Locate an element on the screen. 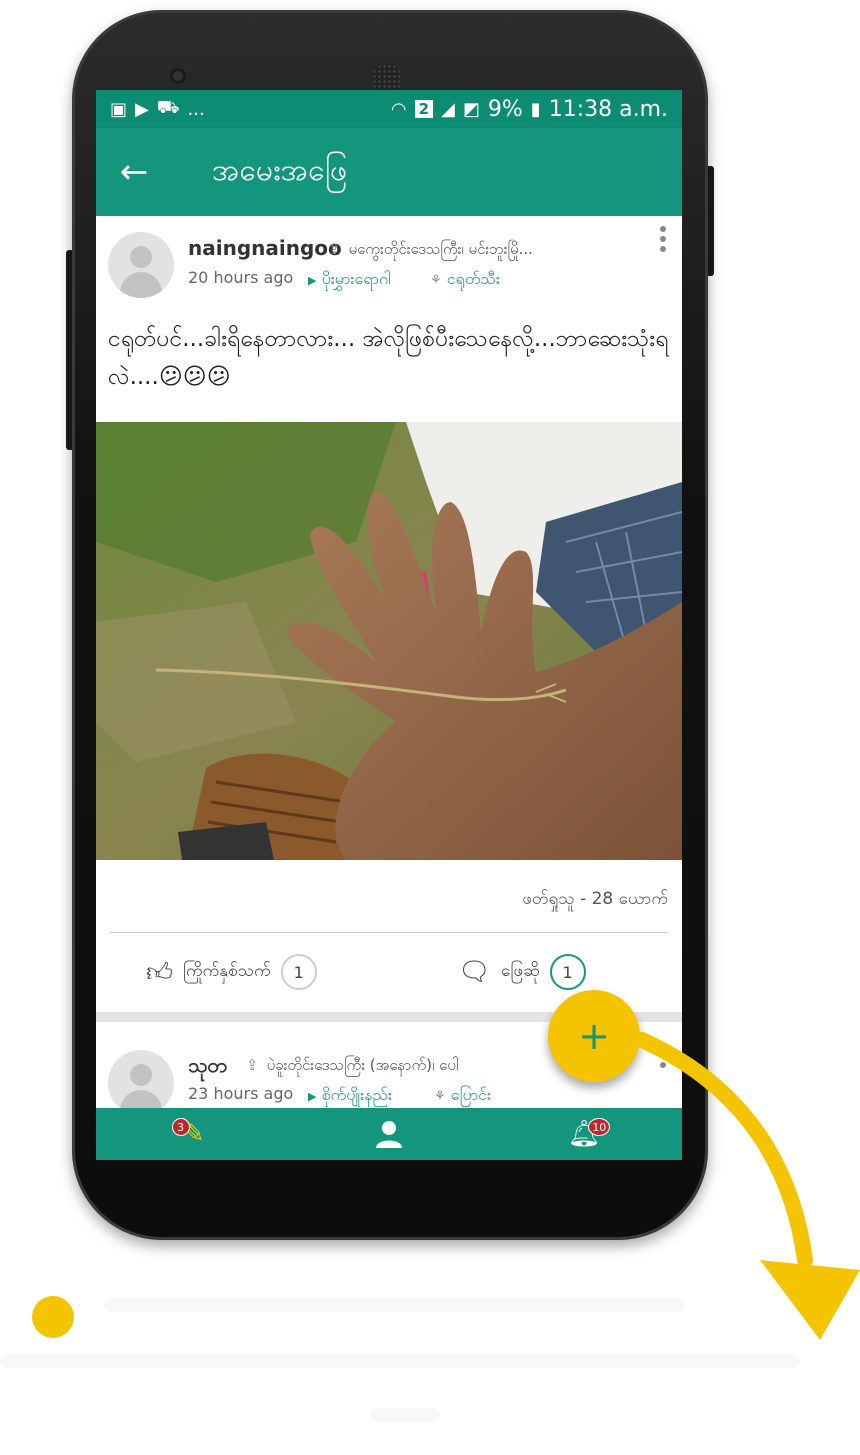 This screenshot has width=860, height=1455. status-right: ◠ 2 ◢ ◩ 9% ▮ 11:38 a.m. is located at coordinates (529, 109).